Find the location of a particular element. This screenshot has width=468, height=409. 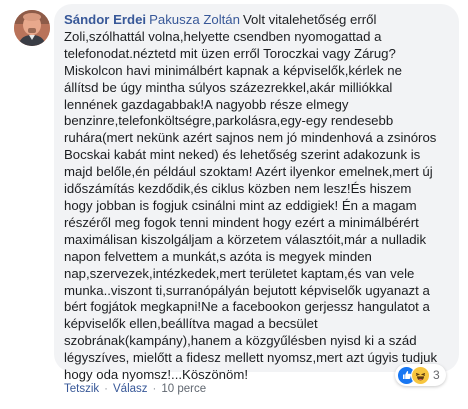

reaction-count: 3 is located at coordinates (436, 375).